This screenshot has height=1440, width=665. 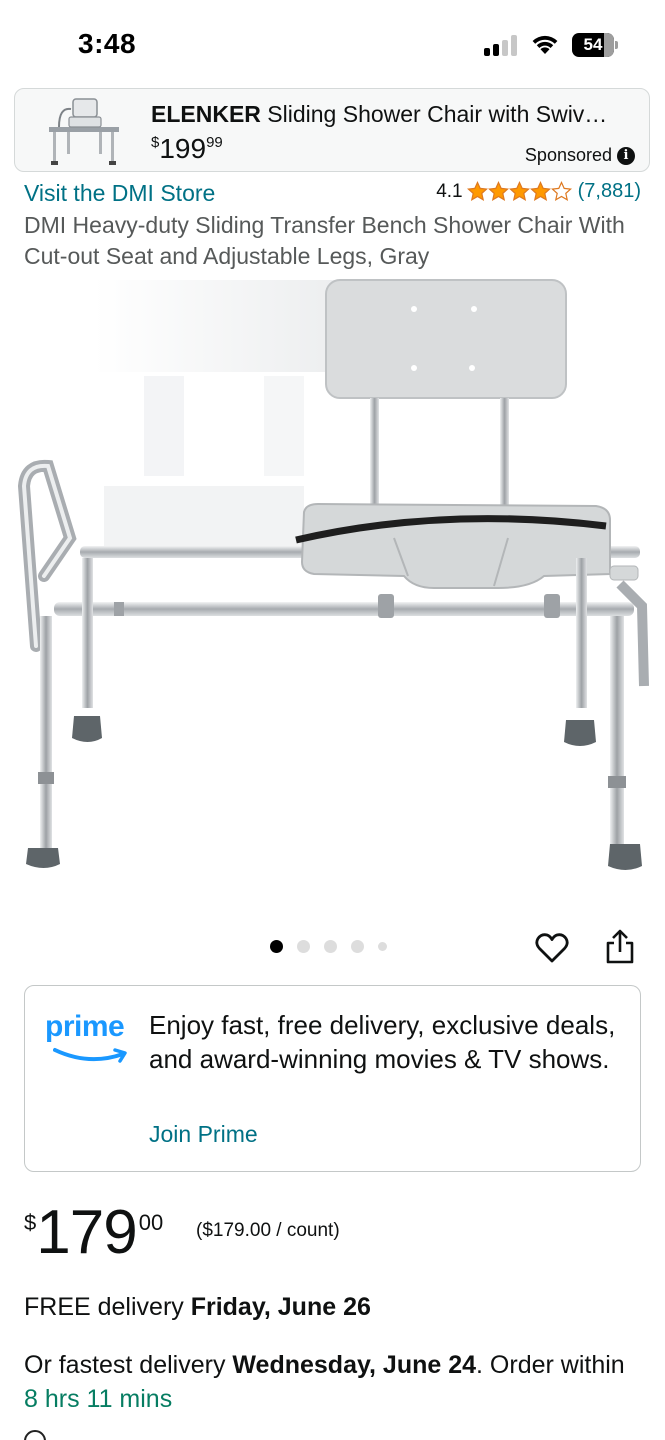 I want to click on battery-icon: 54, so click(x=595, y=45).